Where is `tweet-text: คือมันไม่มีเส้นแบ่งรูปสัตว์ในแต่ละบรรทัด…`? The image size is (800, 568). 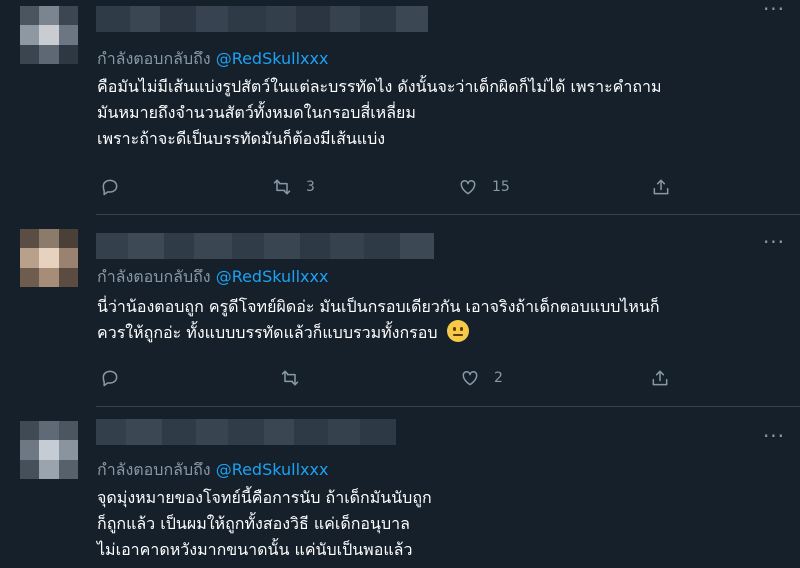 tweet-text: คือมันไม่มีเส้นแบ่งรูปสัตว์ในแต่ละบรรทัด… is located at coordinates (442, 113).